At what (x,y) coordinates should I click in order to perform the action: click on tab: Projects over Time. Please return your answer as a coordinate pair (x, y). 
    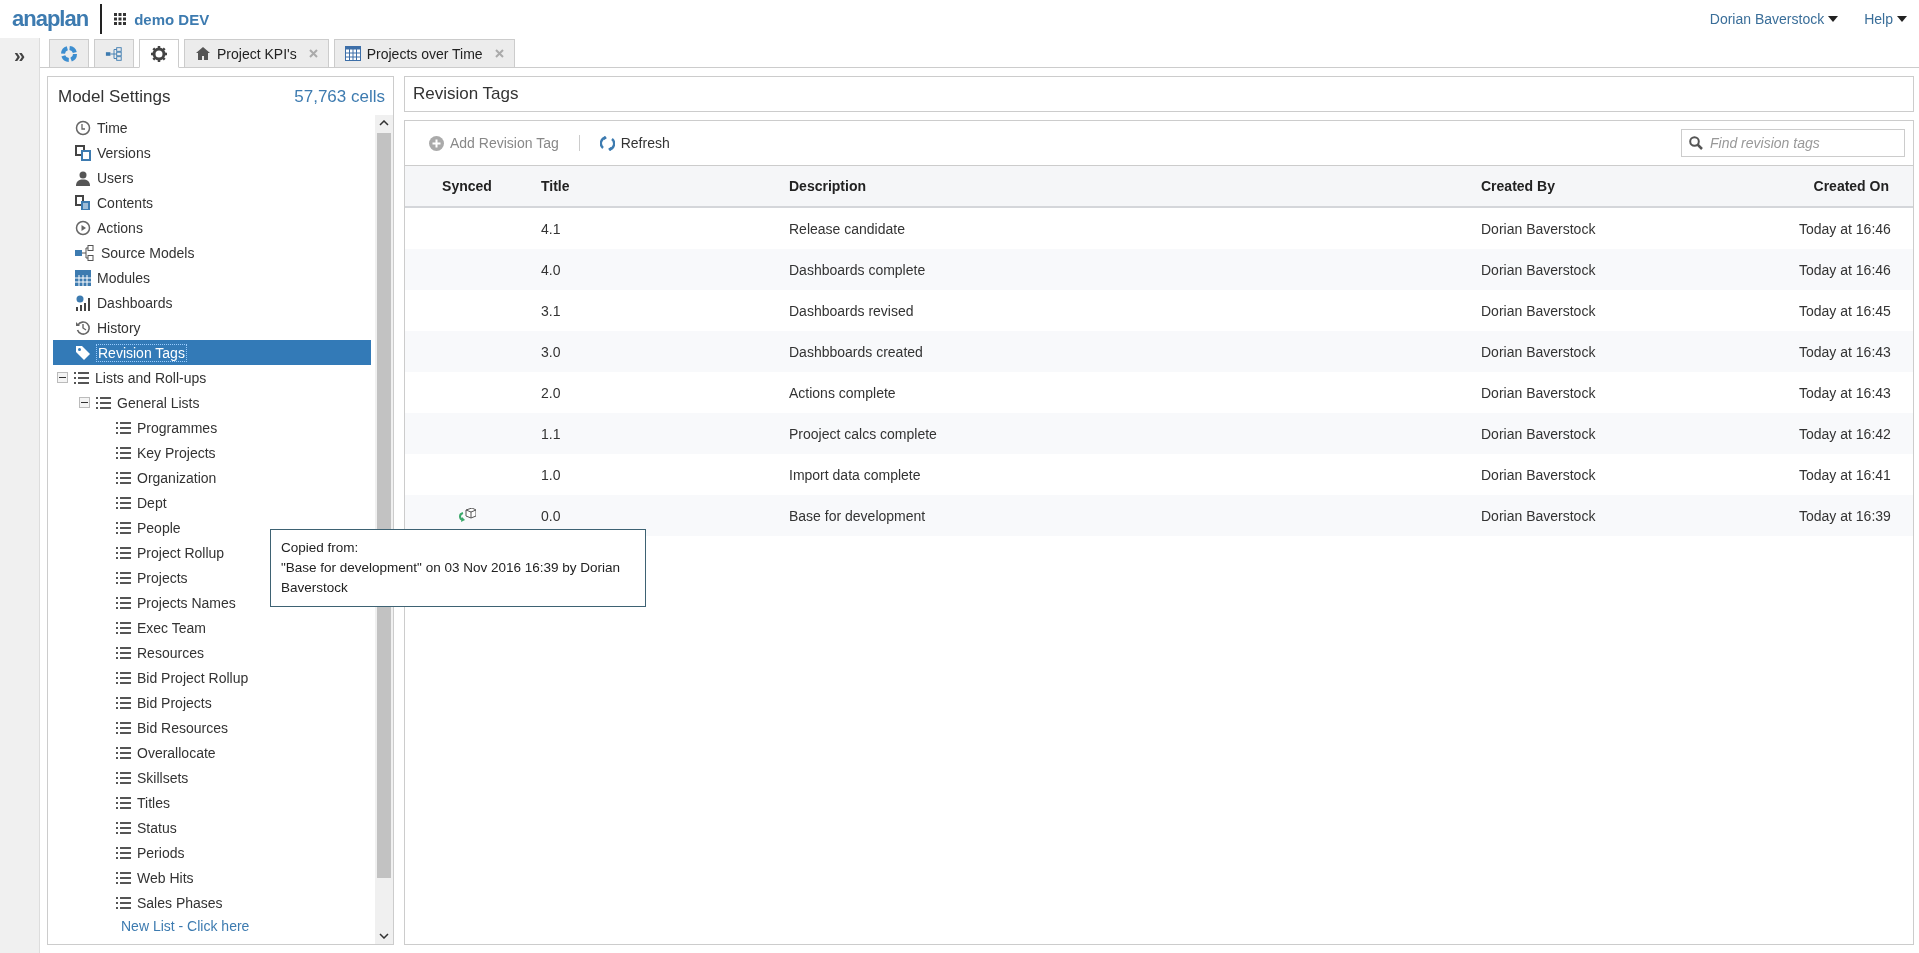
    Looking at the image, I should click on (424, 53).